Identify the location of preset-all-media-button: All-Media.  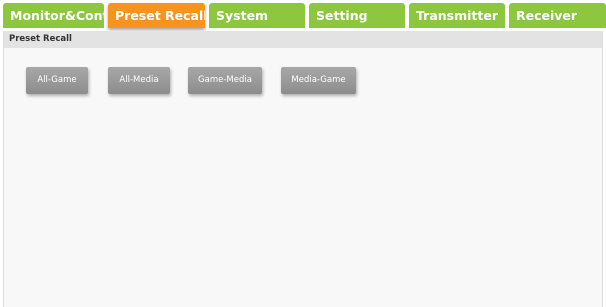
(139, 80).